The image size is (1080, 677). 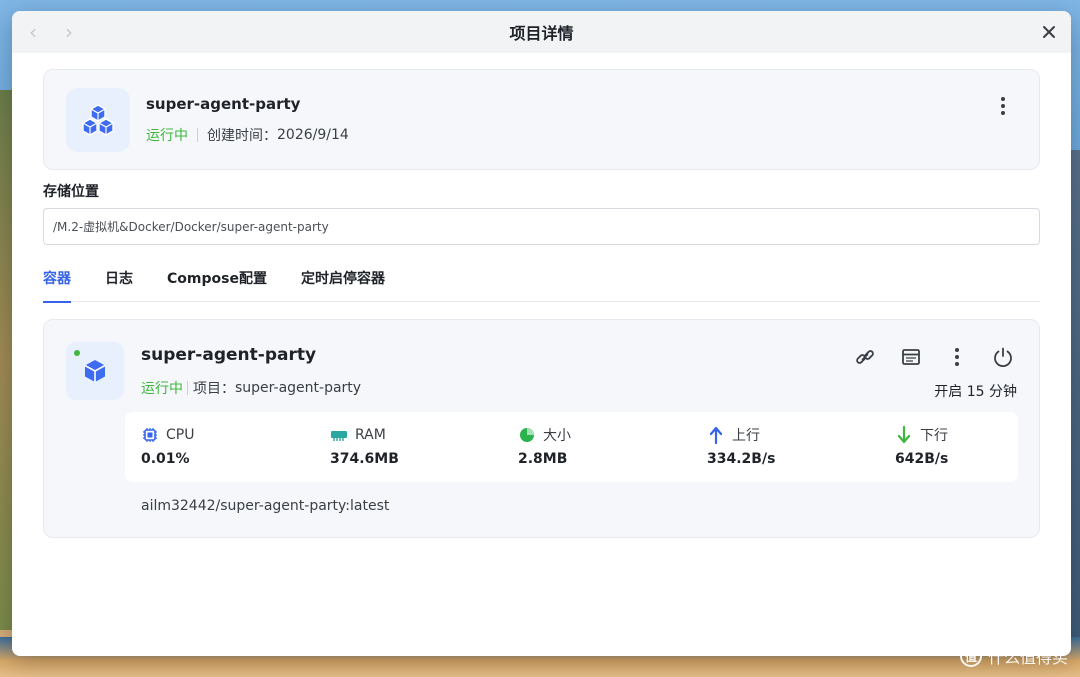 I want to click on link-icon, so click(x=865, y=357).